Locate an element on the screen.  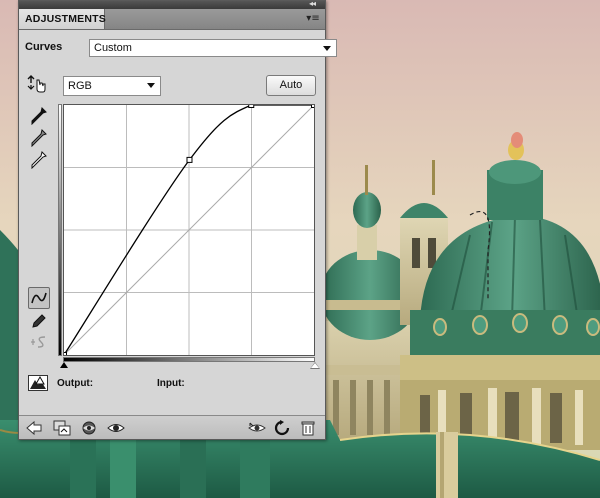
output-gradient-bar is located at coordinates (60, 230).